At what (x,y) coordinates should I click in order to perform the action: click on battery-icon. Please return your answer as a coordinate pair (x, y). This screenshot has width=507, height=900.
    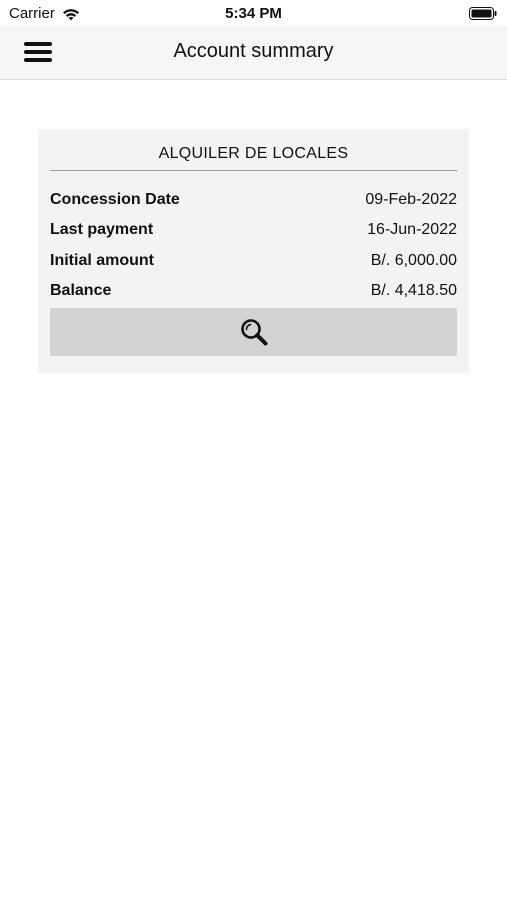
    Looking at the image, I should click on (483, 13).